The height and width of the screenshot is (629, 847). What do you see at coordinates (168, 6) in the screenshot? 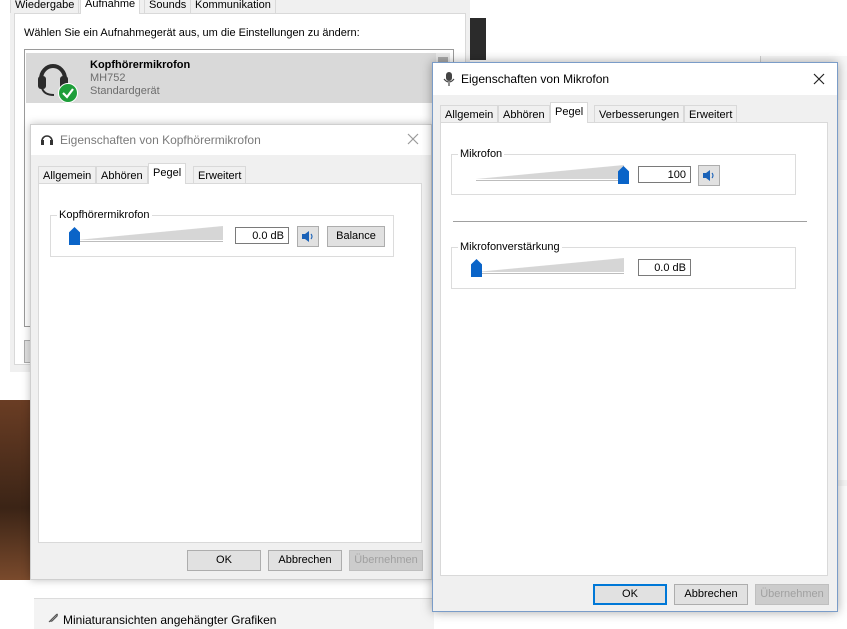
I see `tab-sounds: Sounds` at bounding box center [168, 6].